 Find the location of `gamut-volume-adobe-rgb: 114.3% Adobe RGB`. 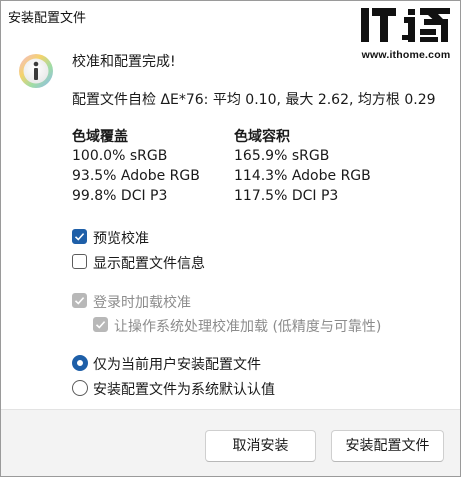

gamut-volume-adobe-rgb: 114.3% Adobe RGB is located at coordinates (302, 176).